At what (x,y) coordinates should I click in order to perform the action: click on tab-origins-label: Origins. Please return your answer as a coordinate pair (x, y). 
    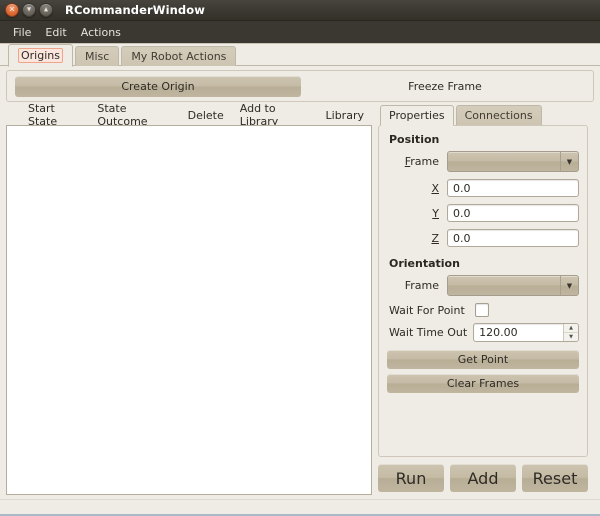
    Looking at the image, I should click on (40, 55).